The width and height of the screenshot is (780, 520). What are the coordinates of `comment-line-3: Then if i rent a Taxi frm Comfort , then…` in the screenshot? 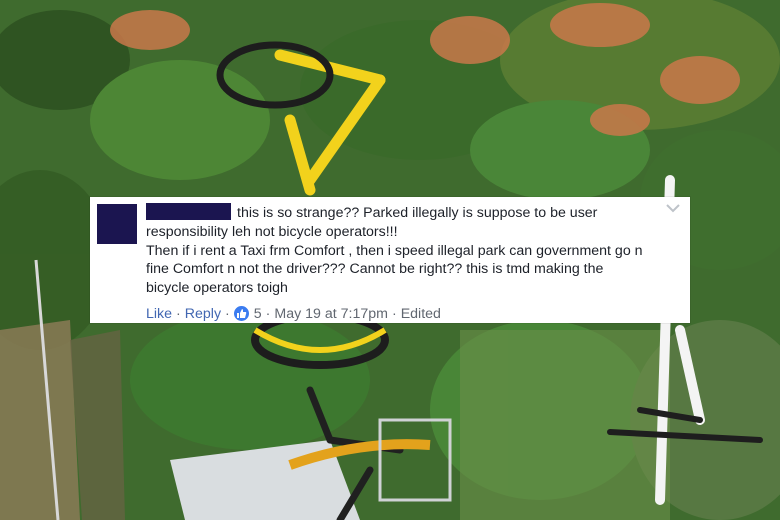 It's located at (394, 250).